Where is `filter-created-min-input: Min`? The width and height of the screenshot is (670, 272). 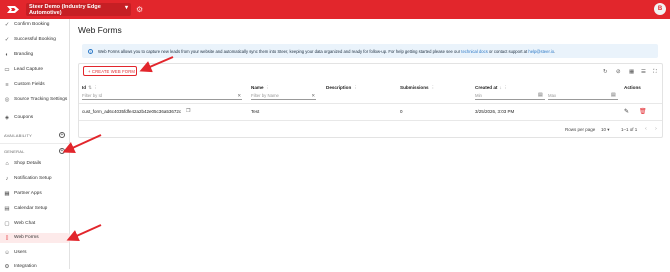 filter-created-min-input: Min is located at coordinates (510, 96).